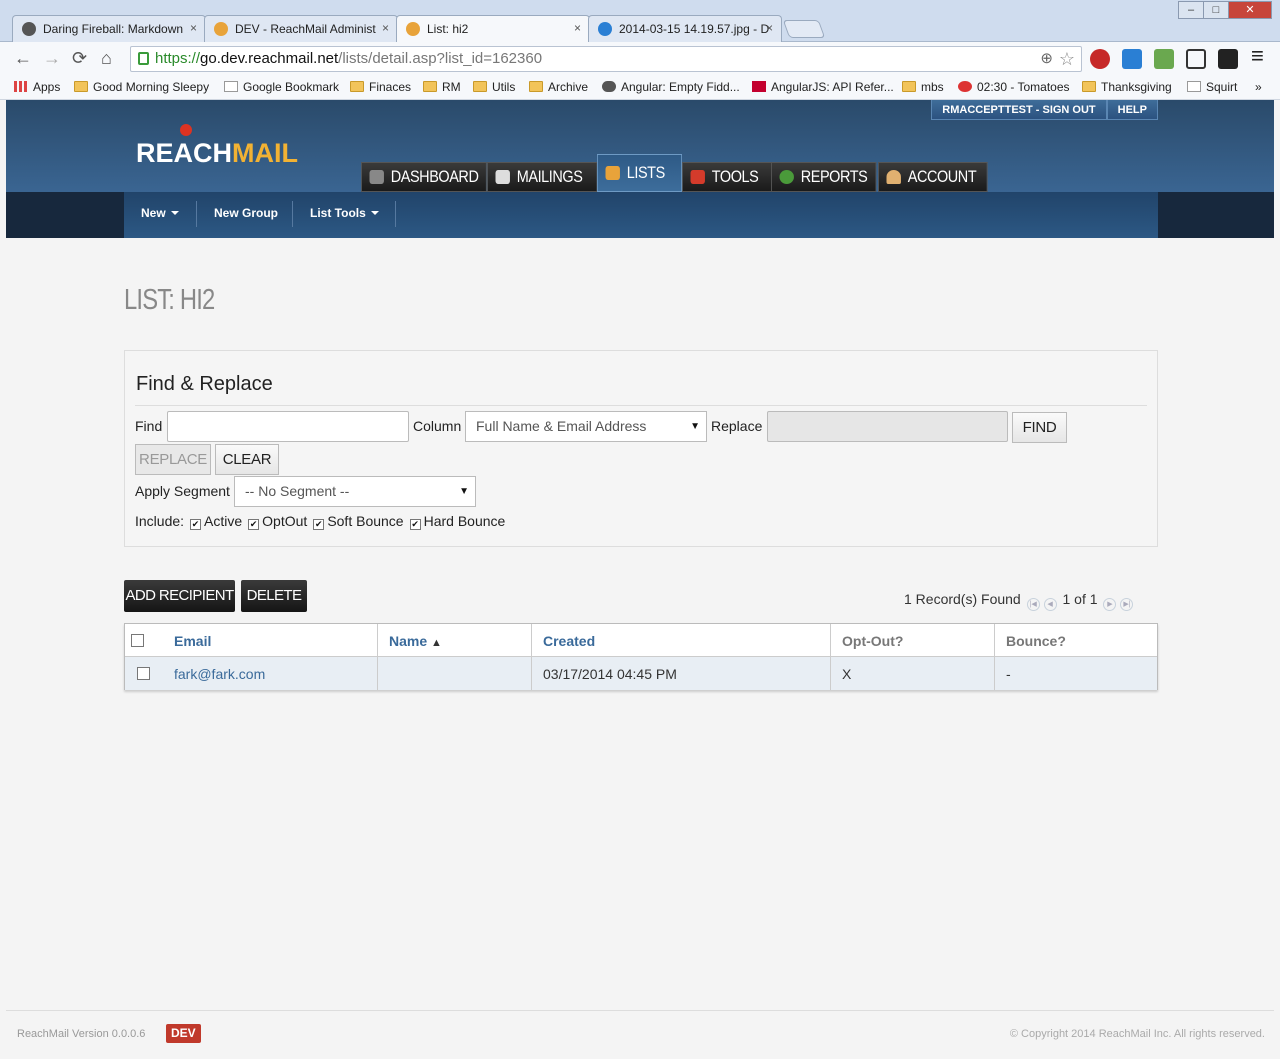  I want to click on camera-extension-icon, so click(1196, 59).